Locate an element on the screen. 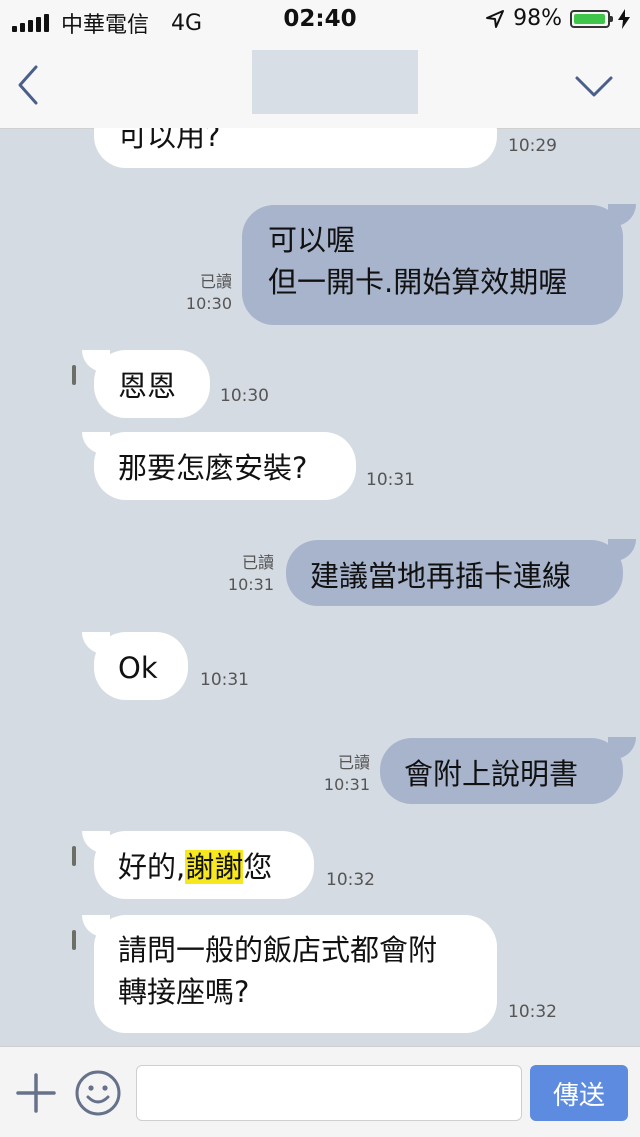  chat-header is located at coordinates (320, 84).